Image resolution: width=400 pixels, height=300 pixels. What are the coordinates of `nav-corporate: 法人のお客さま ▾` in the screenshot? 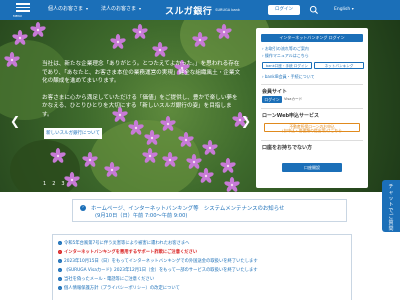 It's located at (121, 8).